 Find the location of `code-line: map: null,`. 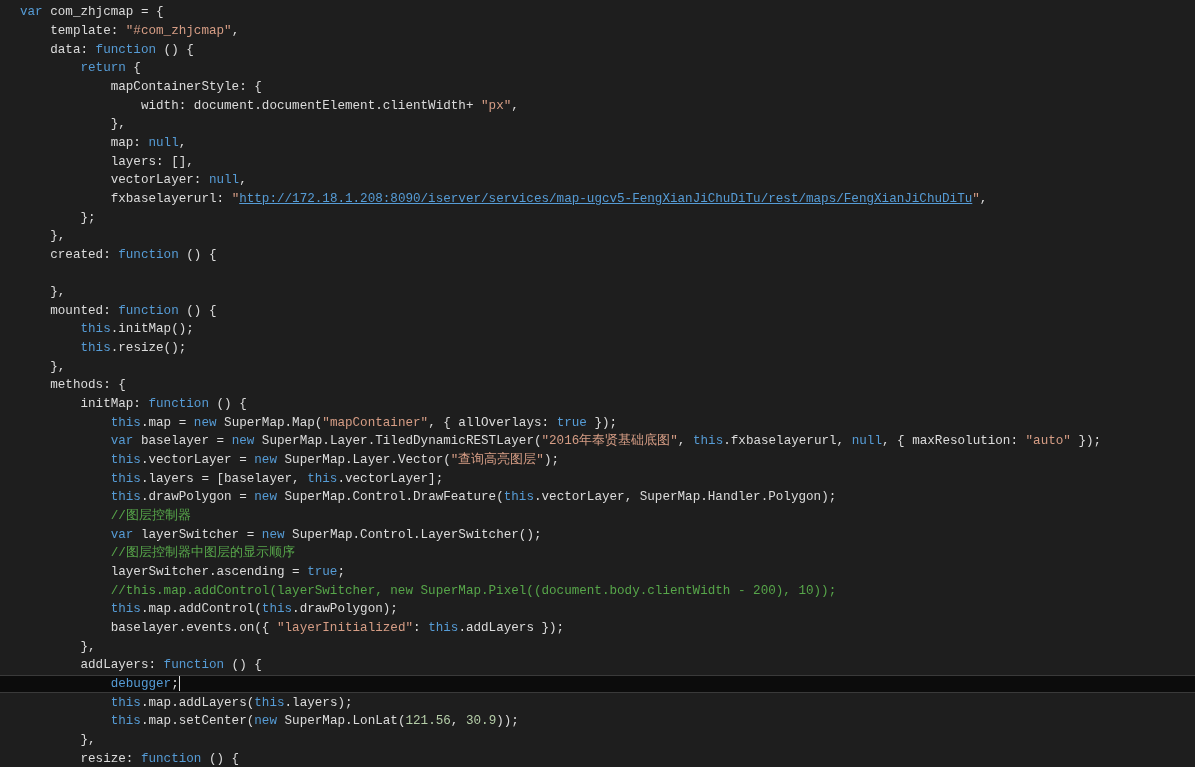

code-line: map: null, is located at coordinates (148, 143).